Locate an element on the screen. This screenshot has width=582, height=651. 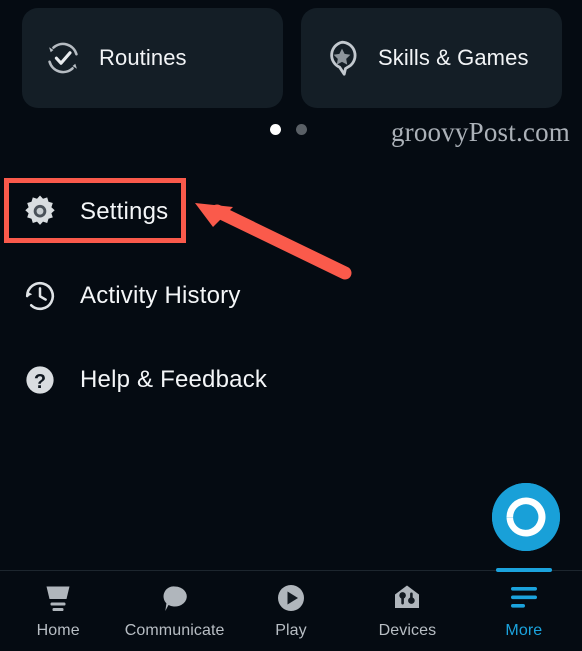
nav-item-more-label: More is located at coordinates (524, 630).